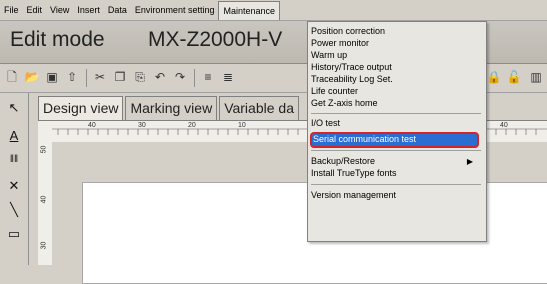  Describe the element at coordinates (11, 10) in the screenshot. I see `menu-file: File` at that location.